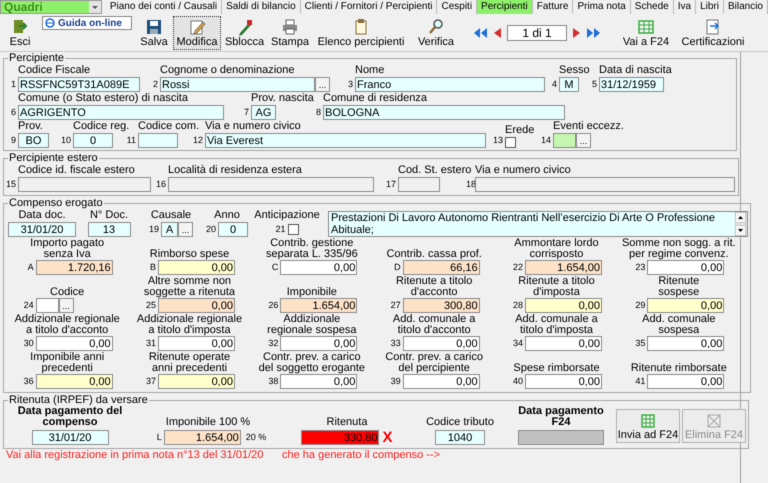 Image resolution: width=768 pixels, height=483 pixels. What do you see at coordinates (538, 224) in the screenshot?
I see `description-field: Prestazioni Di Lavoro Autonomo Rientranti Nell’esercizio Di Arte O Professione Abituale;` at bounding box center [538, 224].